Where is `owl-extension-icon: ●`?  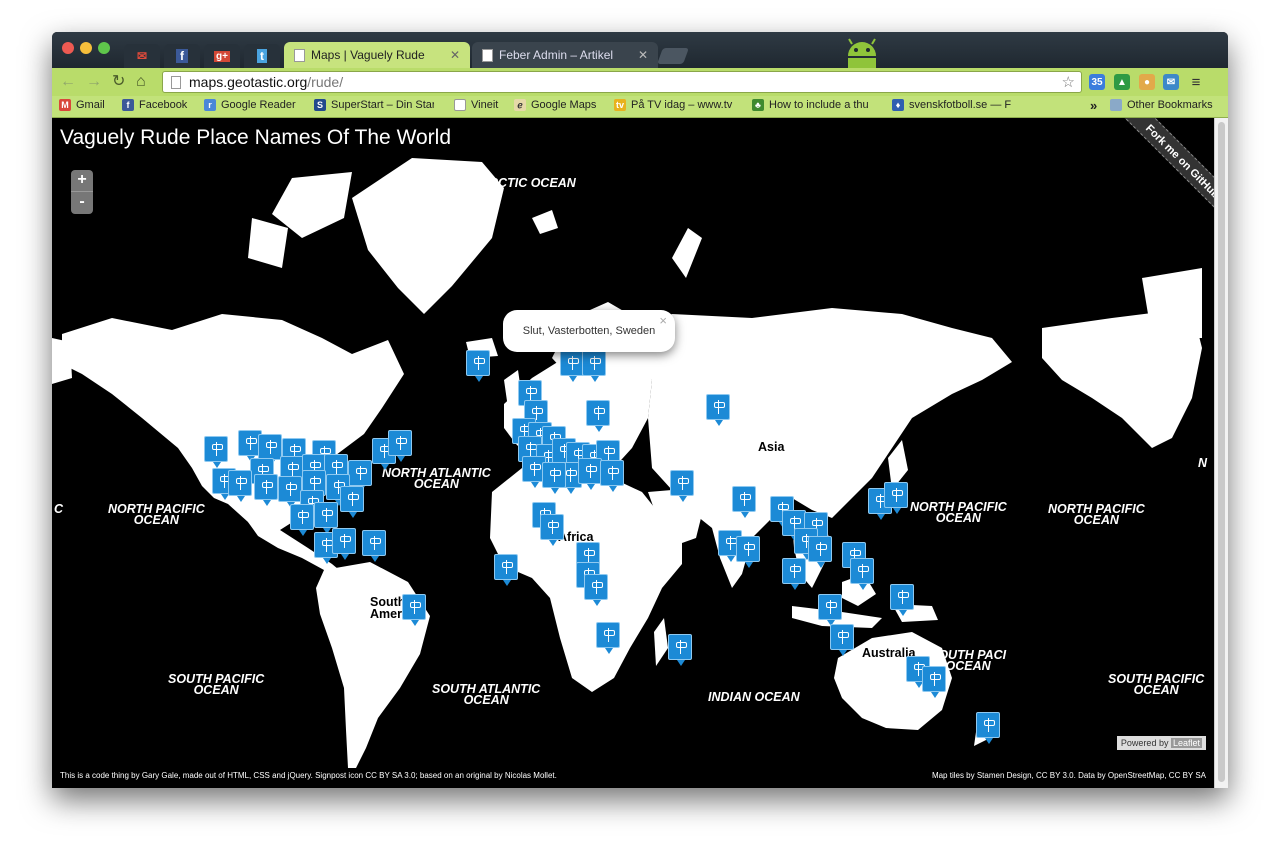
owl-extension-icon: ● is located at coordinates (1147, 82).